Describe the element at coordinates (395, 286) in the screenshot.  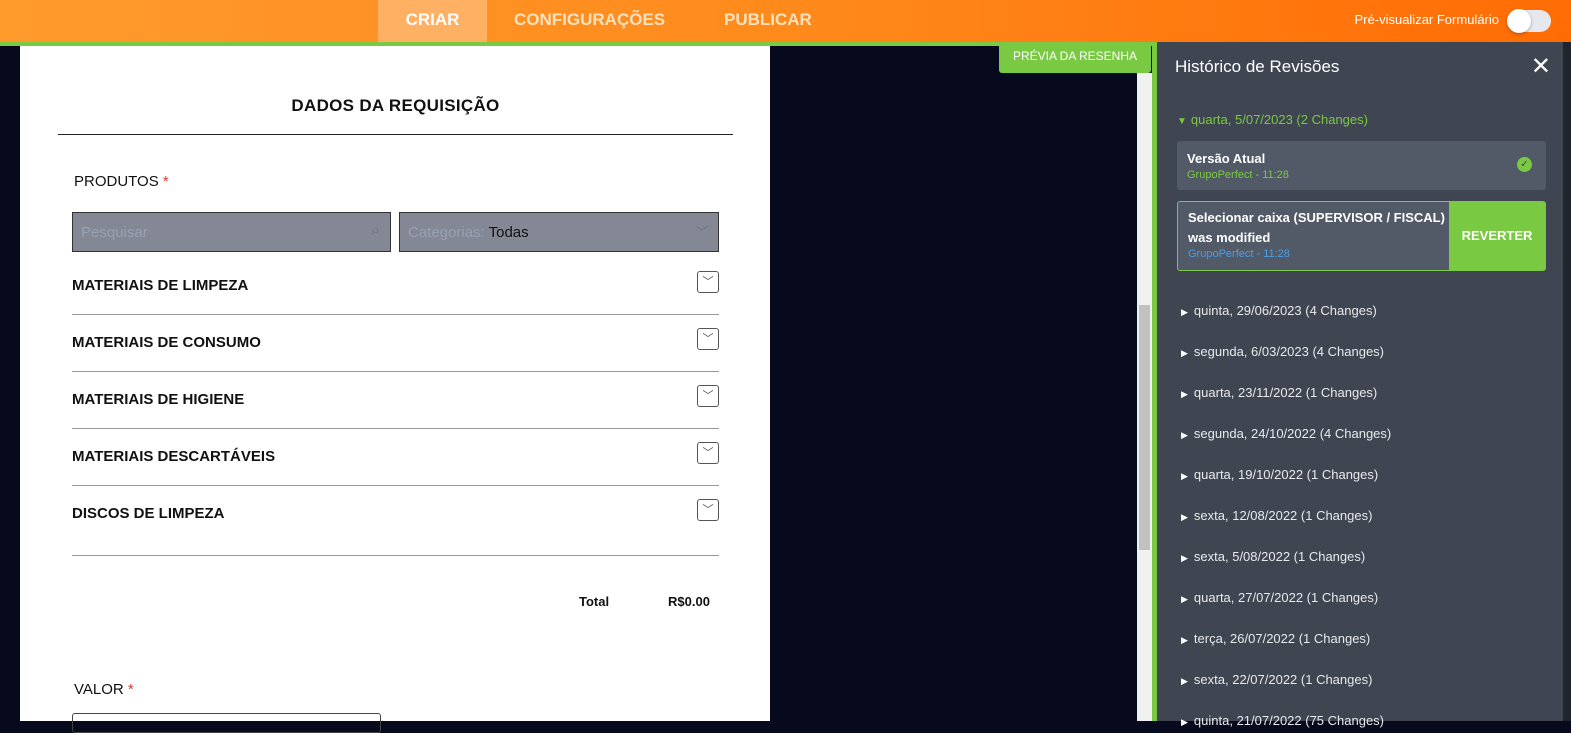
I see `category-row: MATERIAIS DE LIMPEZA ﹀` at that location.